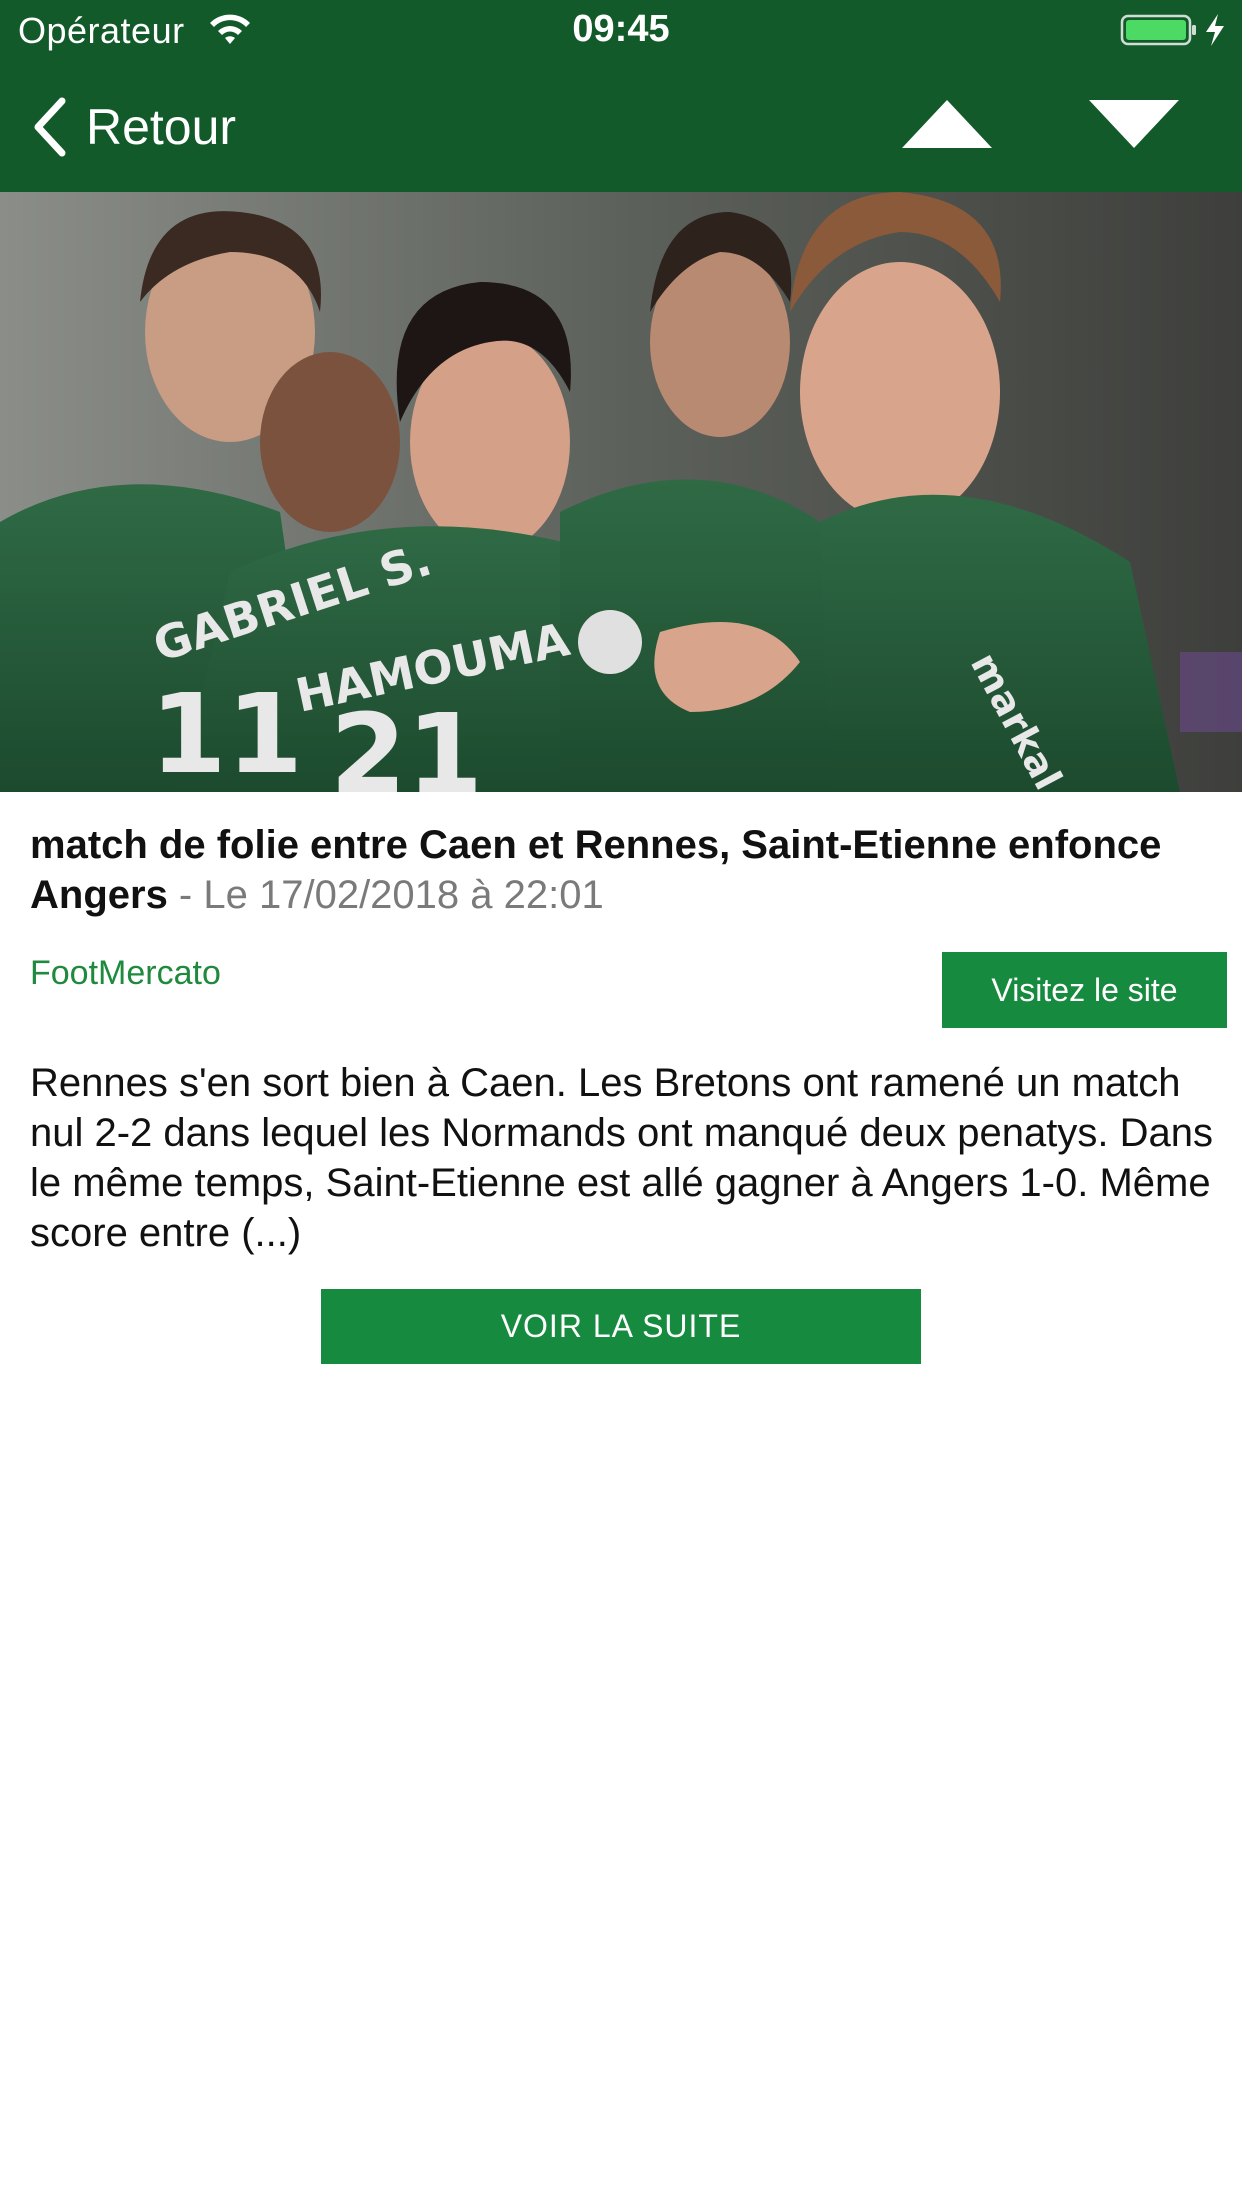 The height and width of the screenshot is (2208, 1242). Describe the element at coordinates (1172, 30) in the screenshot. I see `battery-charging-icon` at that location.